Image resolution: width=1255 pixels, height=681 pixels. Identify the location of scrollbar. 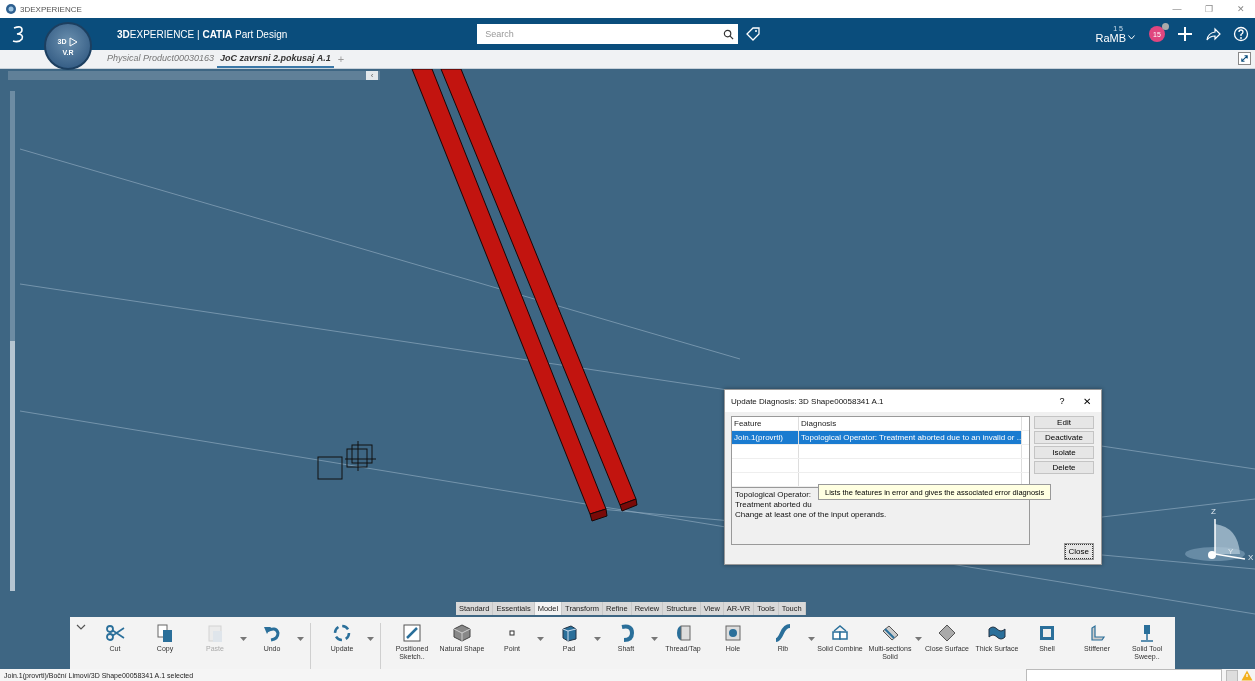
(12, 341).